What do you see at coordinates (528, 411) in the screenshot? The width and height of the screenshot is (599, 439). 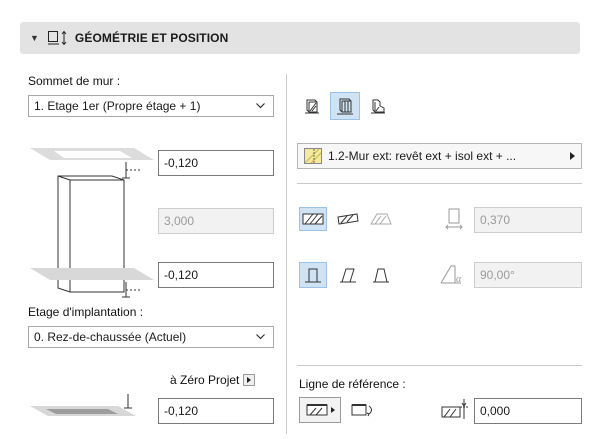 I see `reference-offset-field: 0,000` at bounding box center [528, 411].